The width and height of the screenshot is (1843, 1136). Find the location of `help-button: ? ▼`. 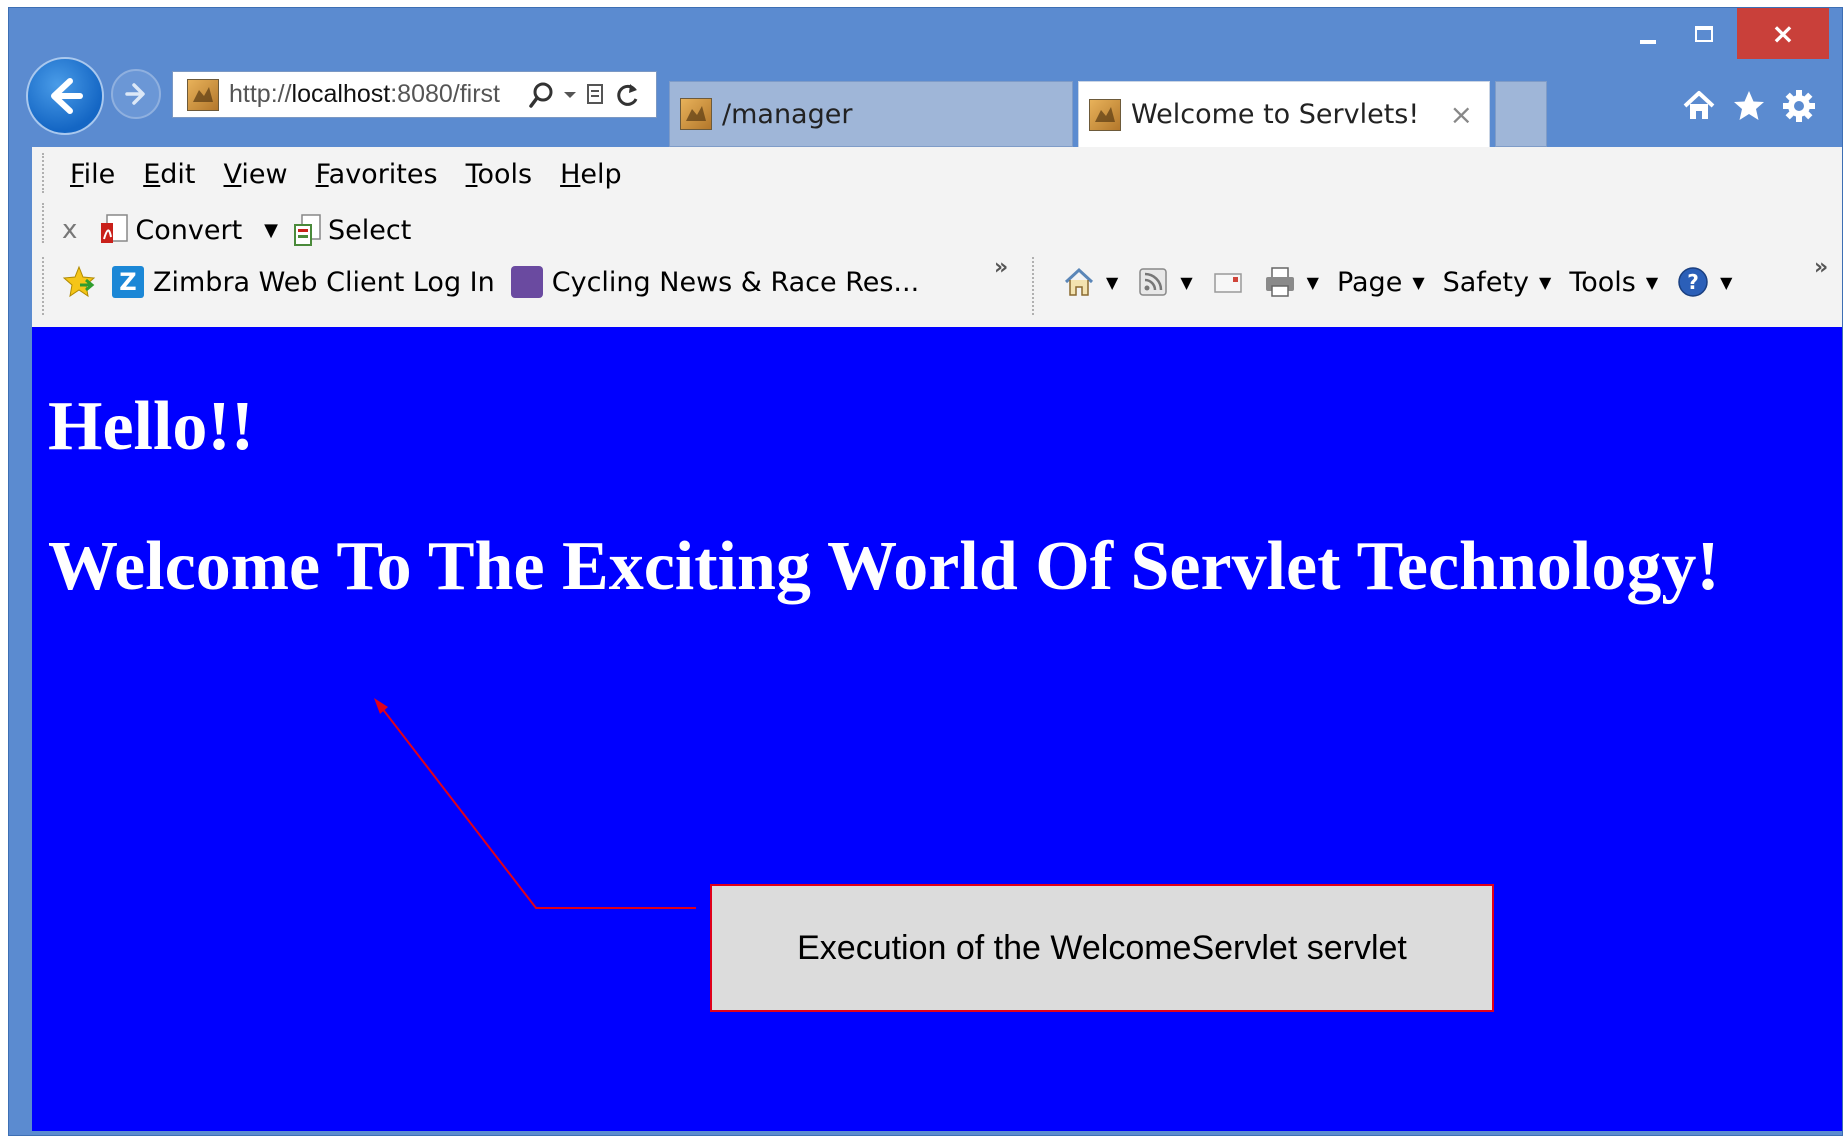

help-button: ? ▼ is located at coordinates (1704, 282).